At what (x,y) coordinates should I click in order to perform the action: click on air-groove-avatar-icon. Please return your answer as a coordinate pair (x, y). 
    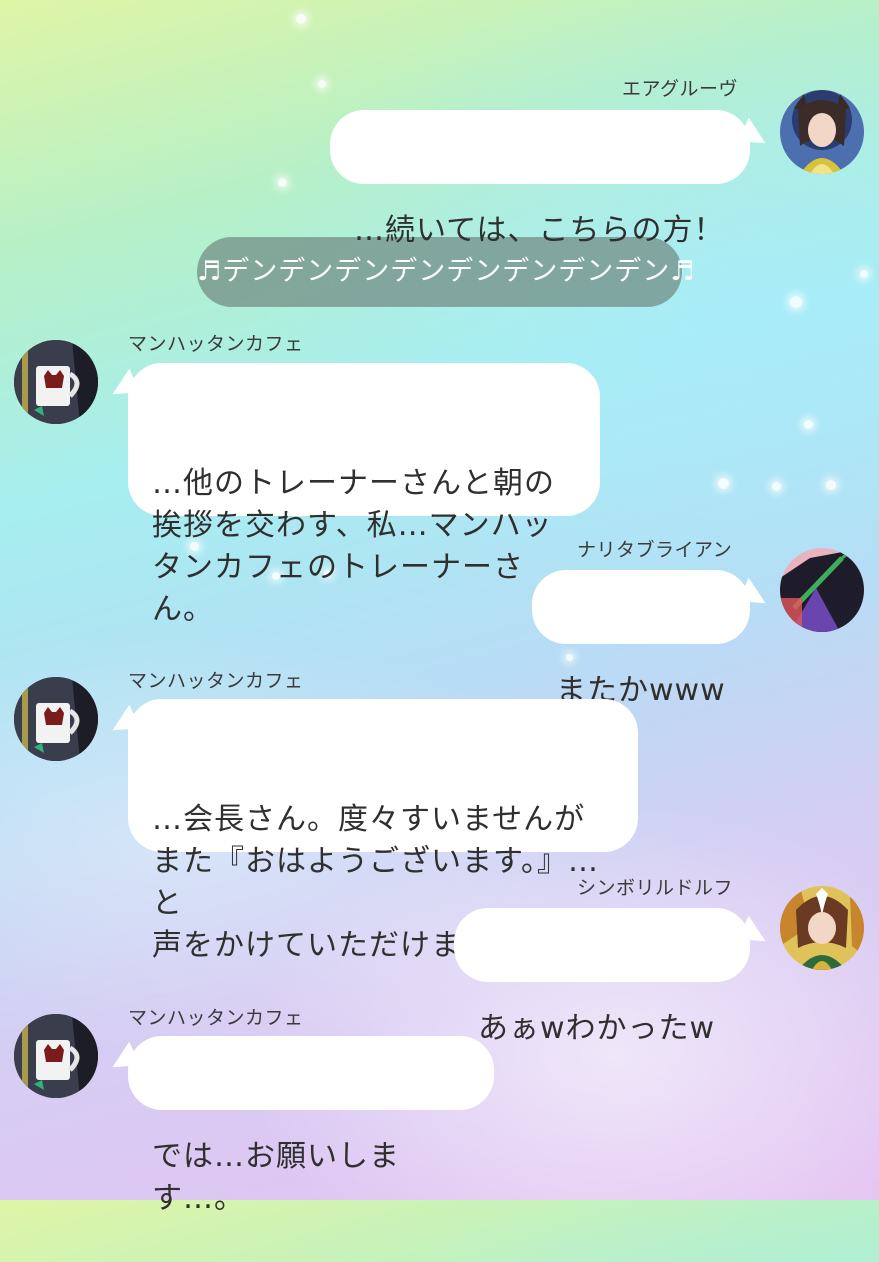
    Looking at the image, I should click on (822, 132).